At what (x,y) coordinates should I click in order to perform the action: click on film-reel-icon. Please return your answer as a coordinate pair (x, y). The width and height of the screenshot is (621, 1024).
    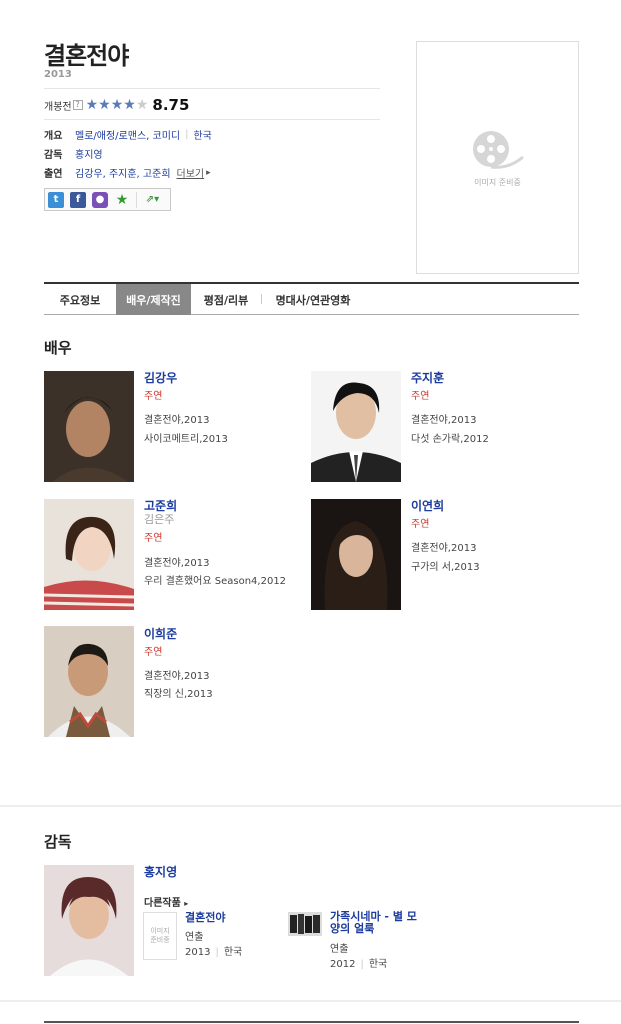
    Looking at the image, I should click on (498, 150).